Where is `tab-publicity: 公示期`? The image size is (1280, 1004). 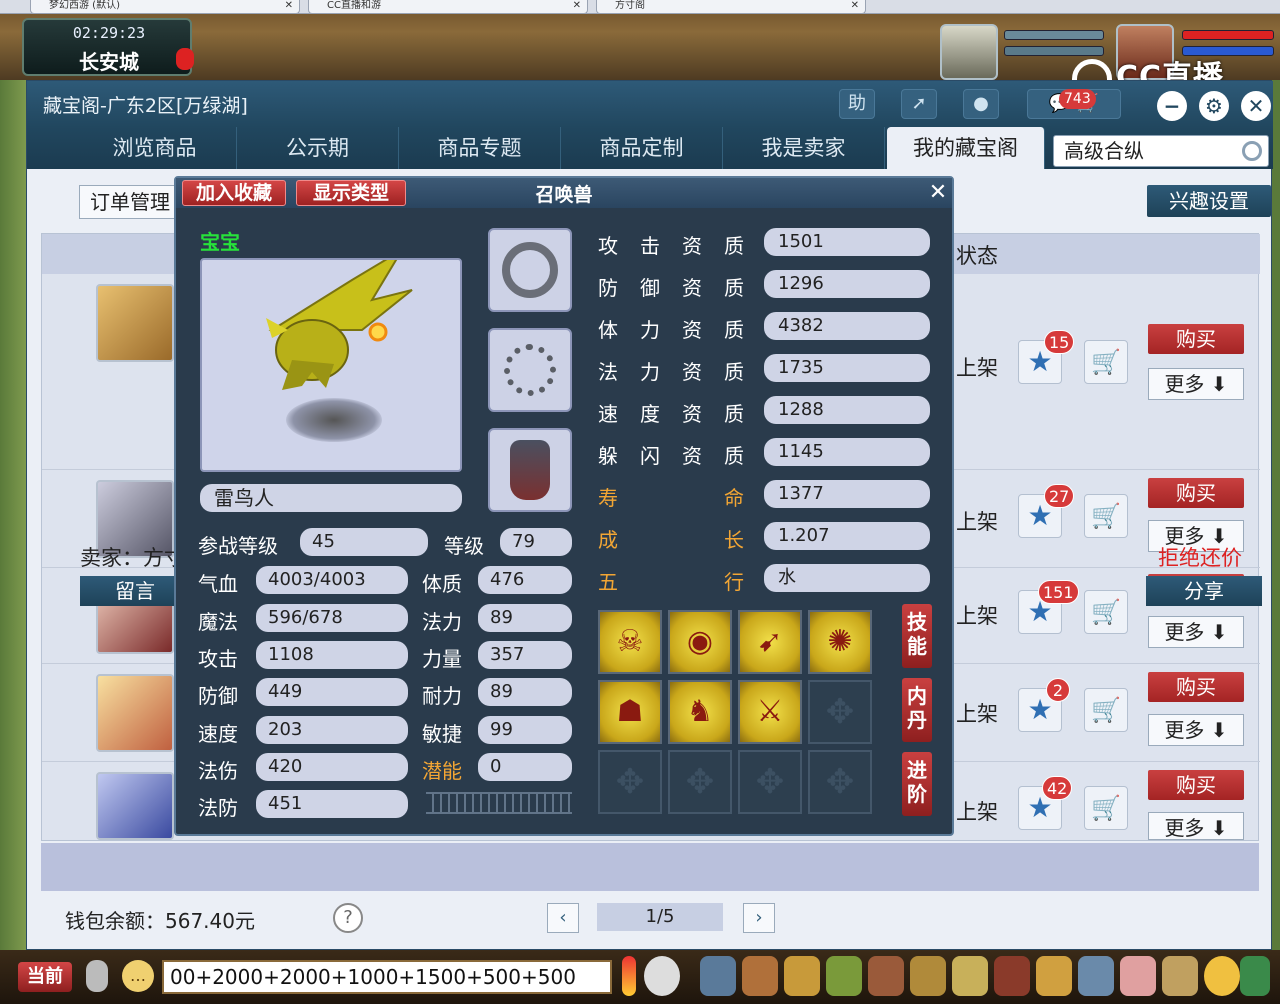 tab-publicity: 公示期 is located at coordinates (318, 148).